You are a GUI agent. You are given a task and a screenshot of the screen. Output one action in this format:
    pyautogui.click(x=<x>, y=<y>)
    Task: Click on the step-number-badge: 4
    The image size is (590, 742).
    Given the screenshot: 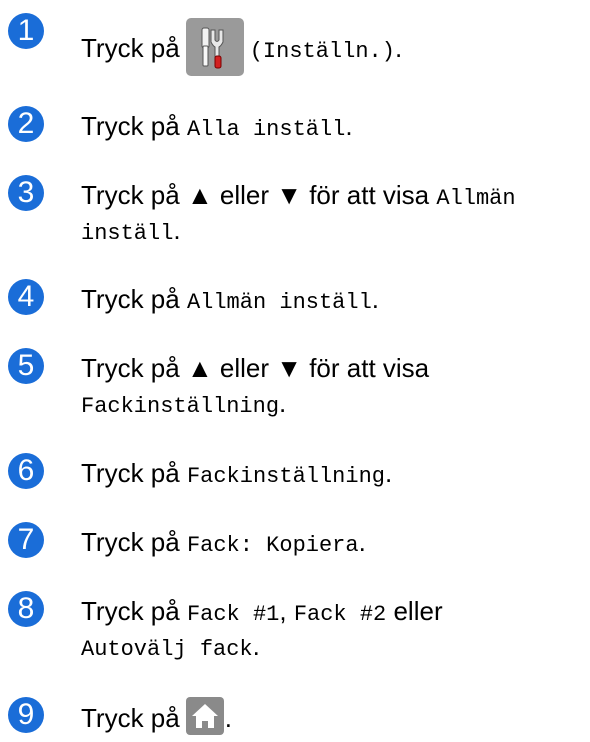 What is the action you would take?
    pyautogui.click(x=26, y=297)
    